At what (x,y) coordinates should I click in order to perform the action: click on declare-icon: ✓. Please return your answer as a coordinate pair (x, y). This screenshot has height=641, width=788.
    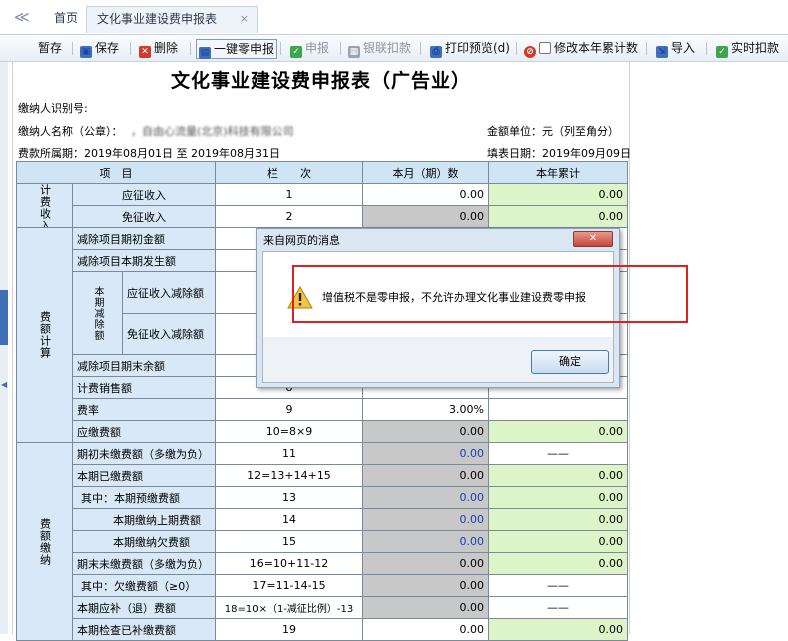
    Looking at the image, I should click on (296, 52).